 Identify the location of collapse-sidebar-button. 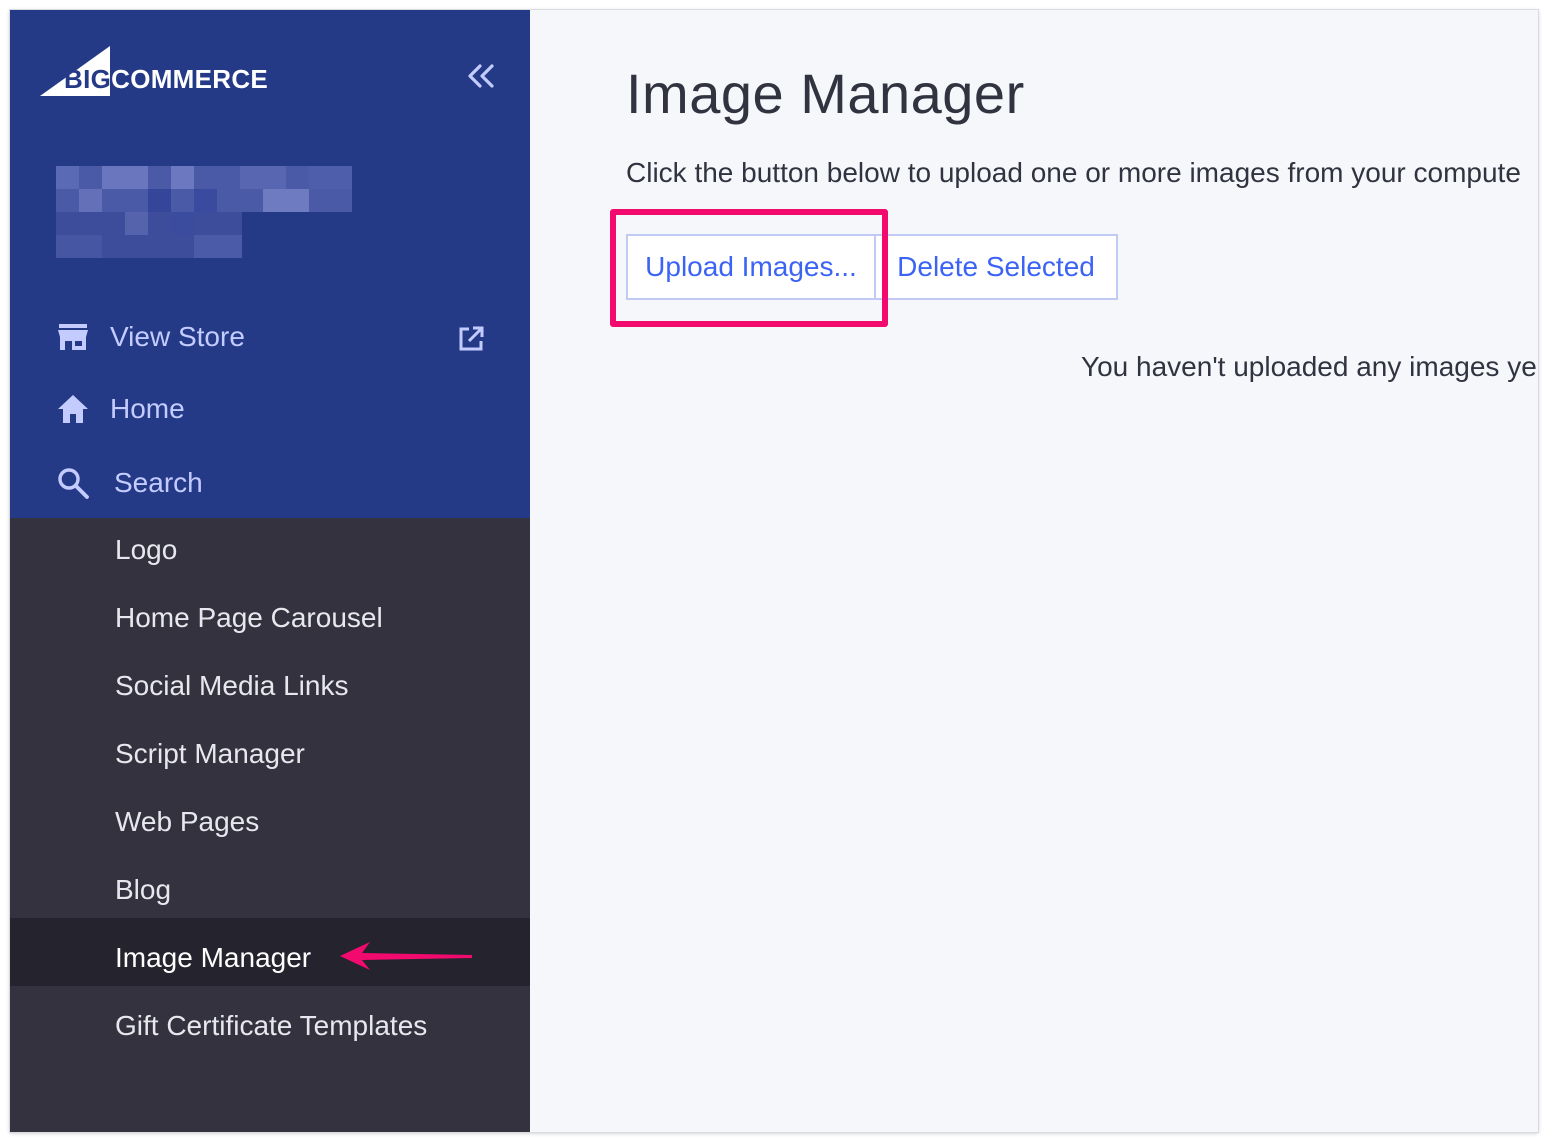
(481, 76).